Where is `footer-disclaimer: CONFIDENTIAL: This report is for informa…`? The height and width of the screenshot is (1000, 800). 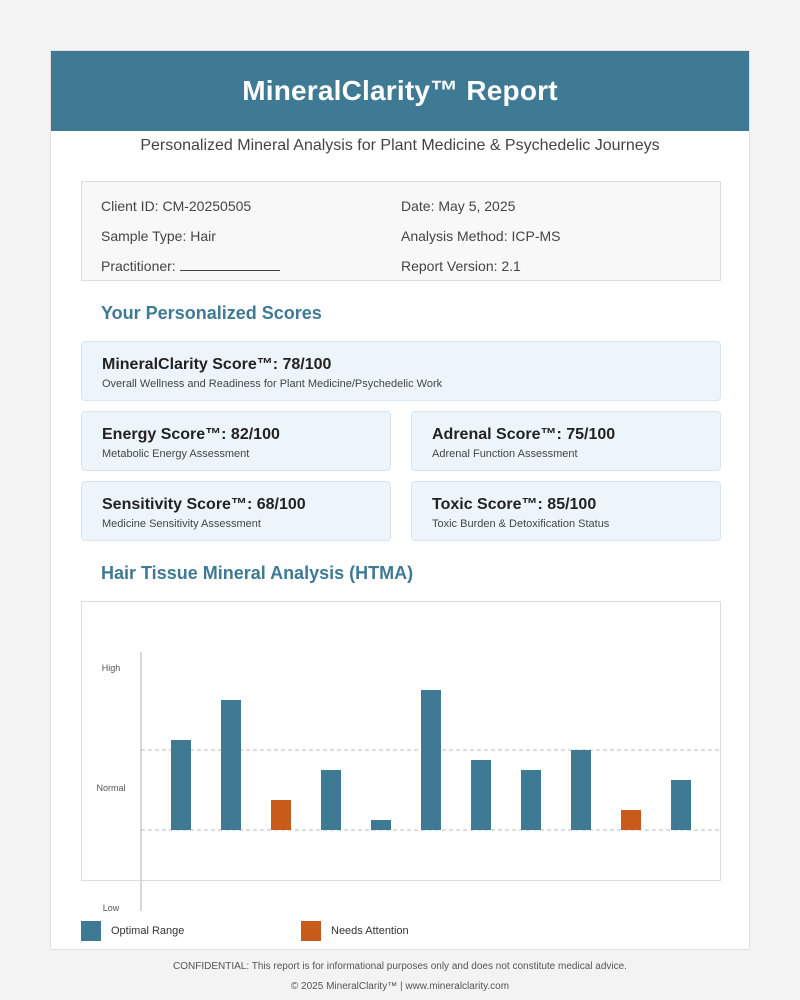
footer-disclaimer: CONFIDENTIAL: This report is for informa… is located at coordinates (400, 966).